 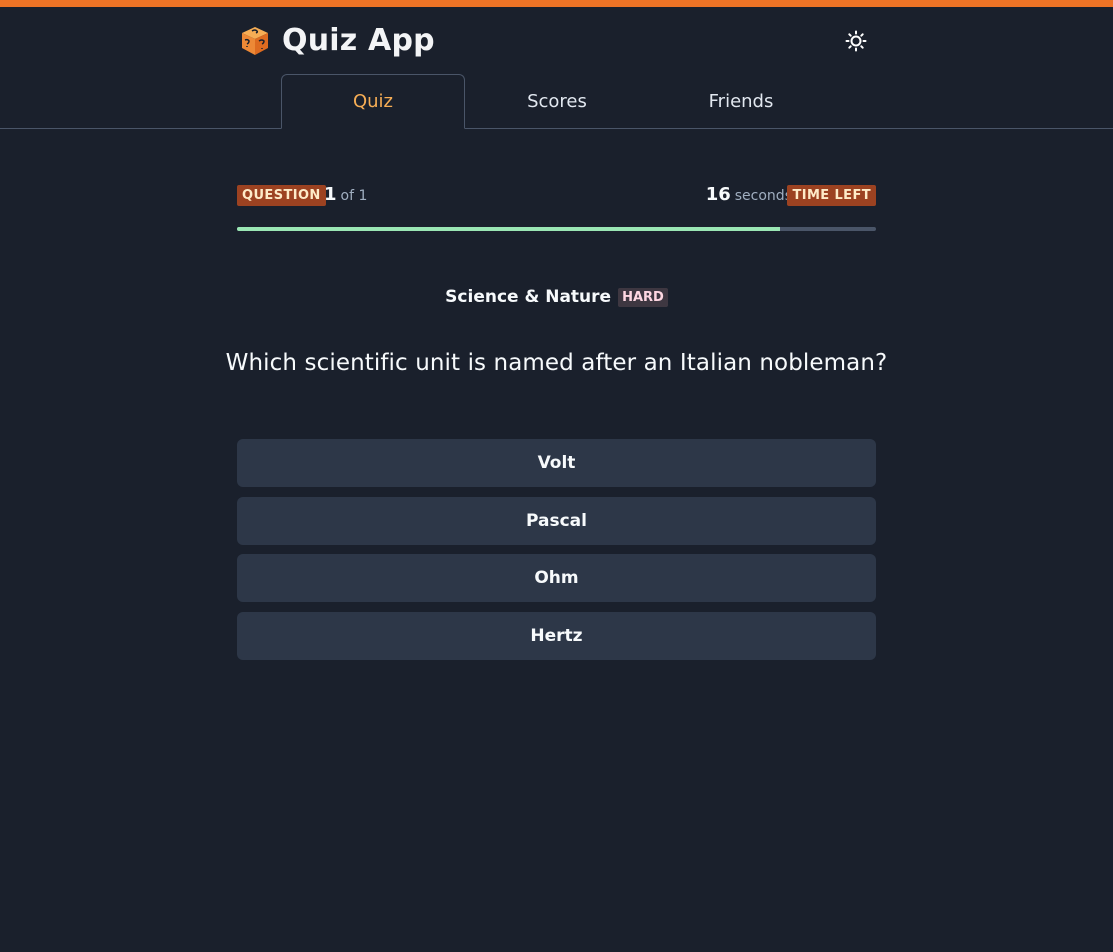 I want to click on tab-scores: Scores, so click(x=557, y=101).